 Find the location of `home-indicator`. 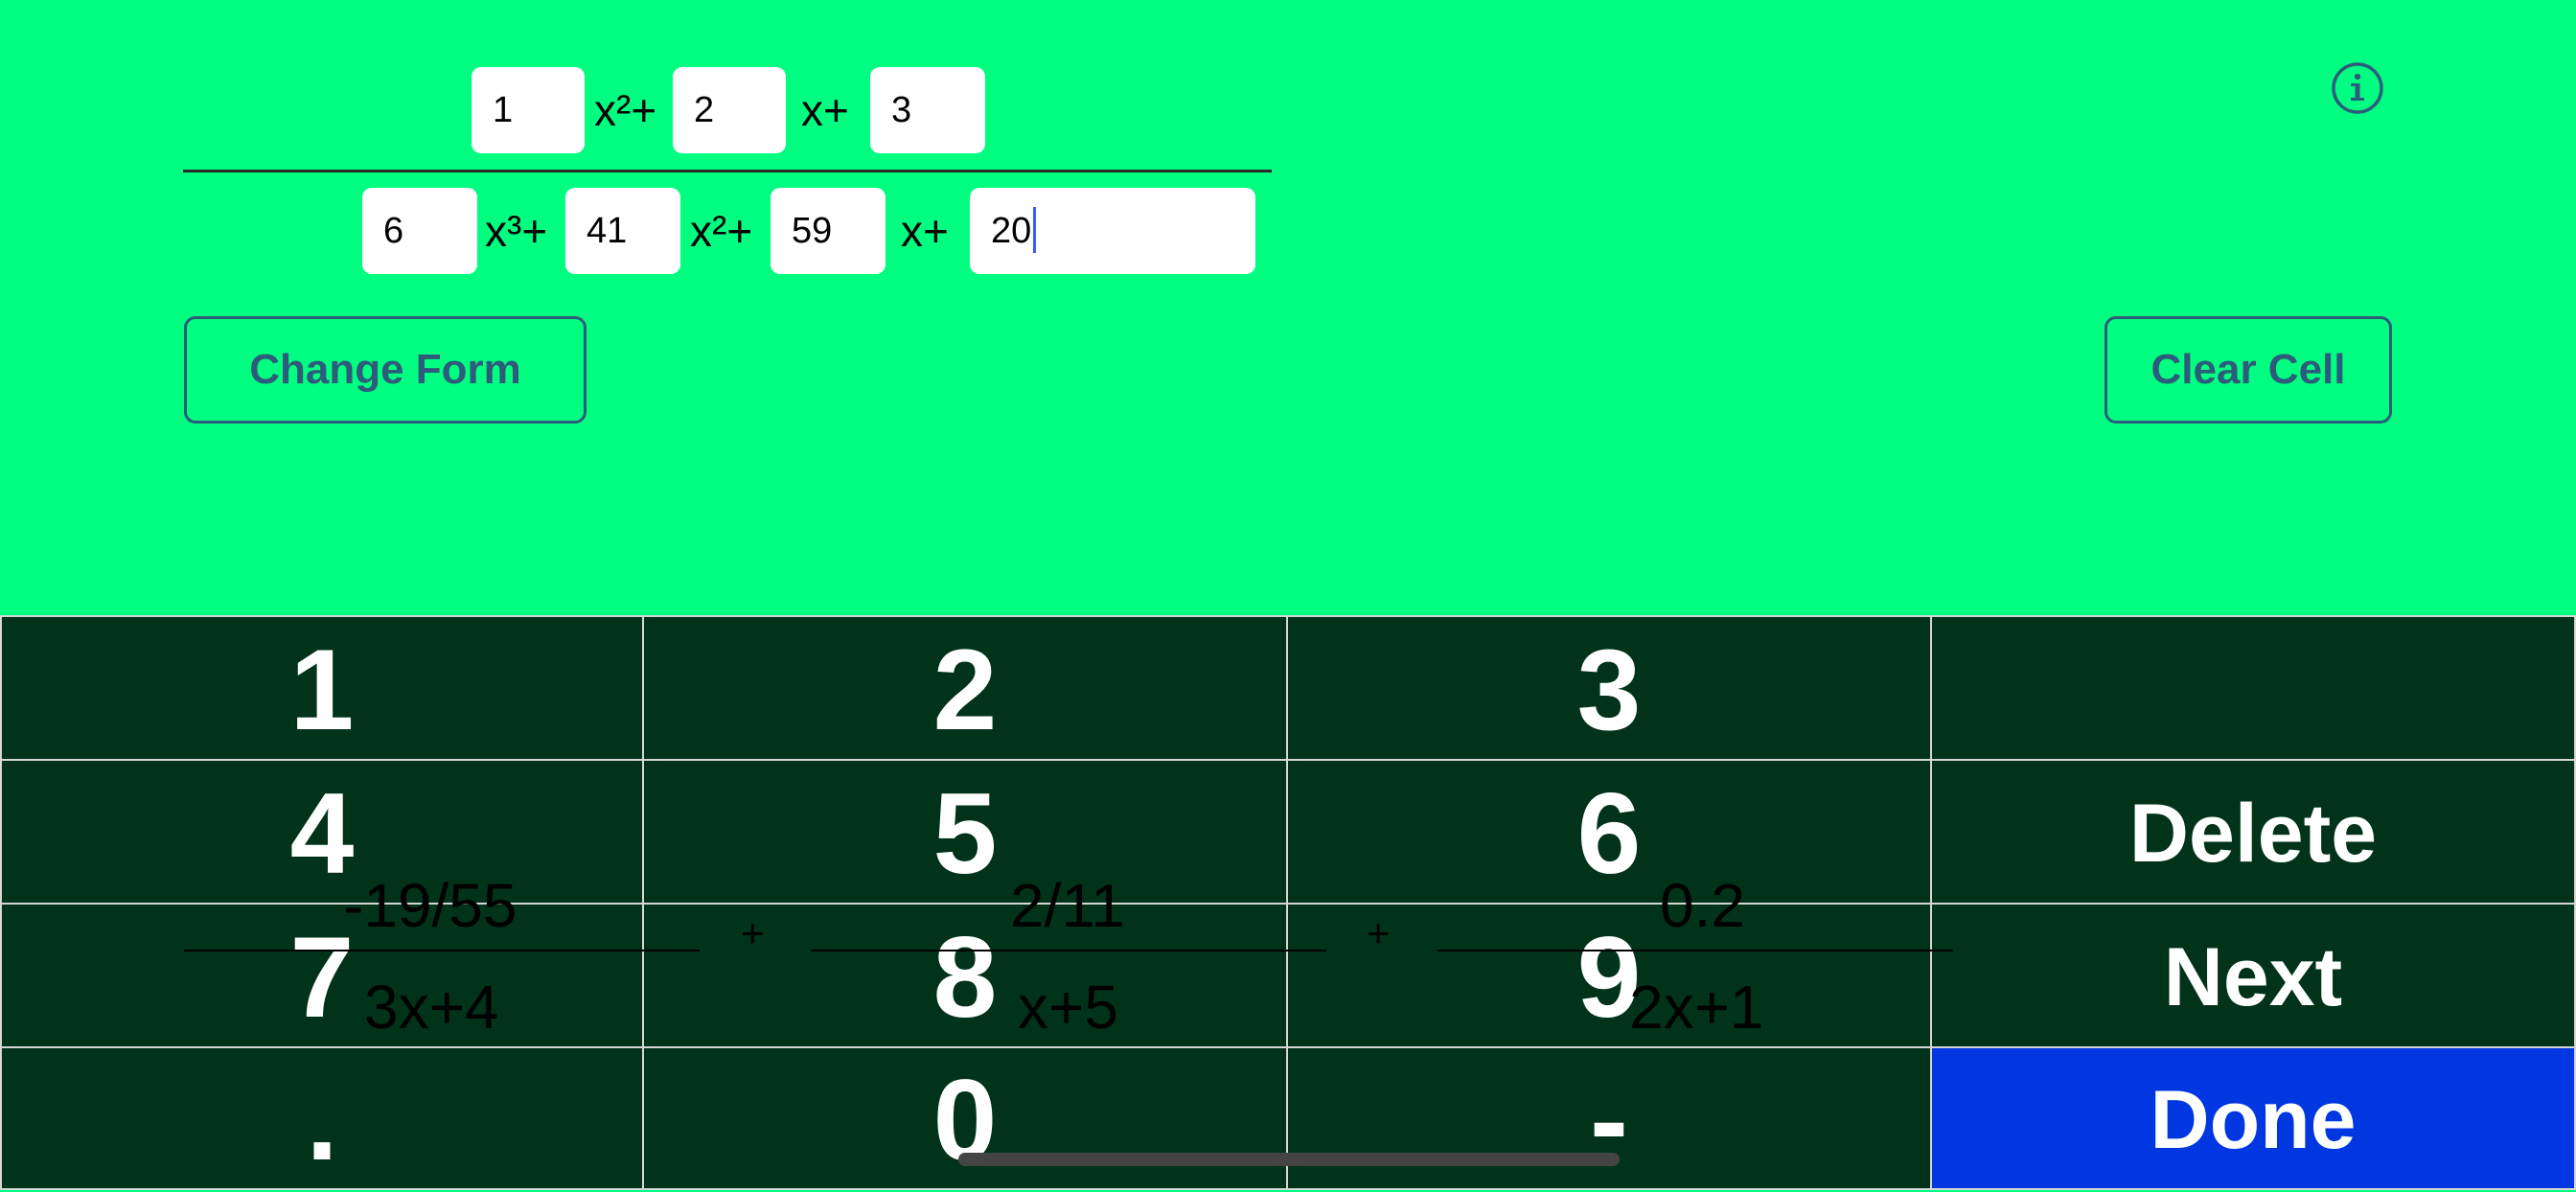

home-indicator is located at coordinates (1289, 1159).